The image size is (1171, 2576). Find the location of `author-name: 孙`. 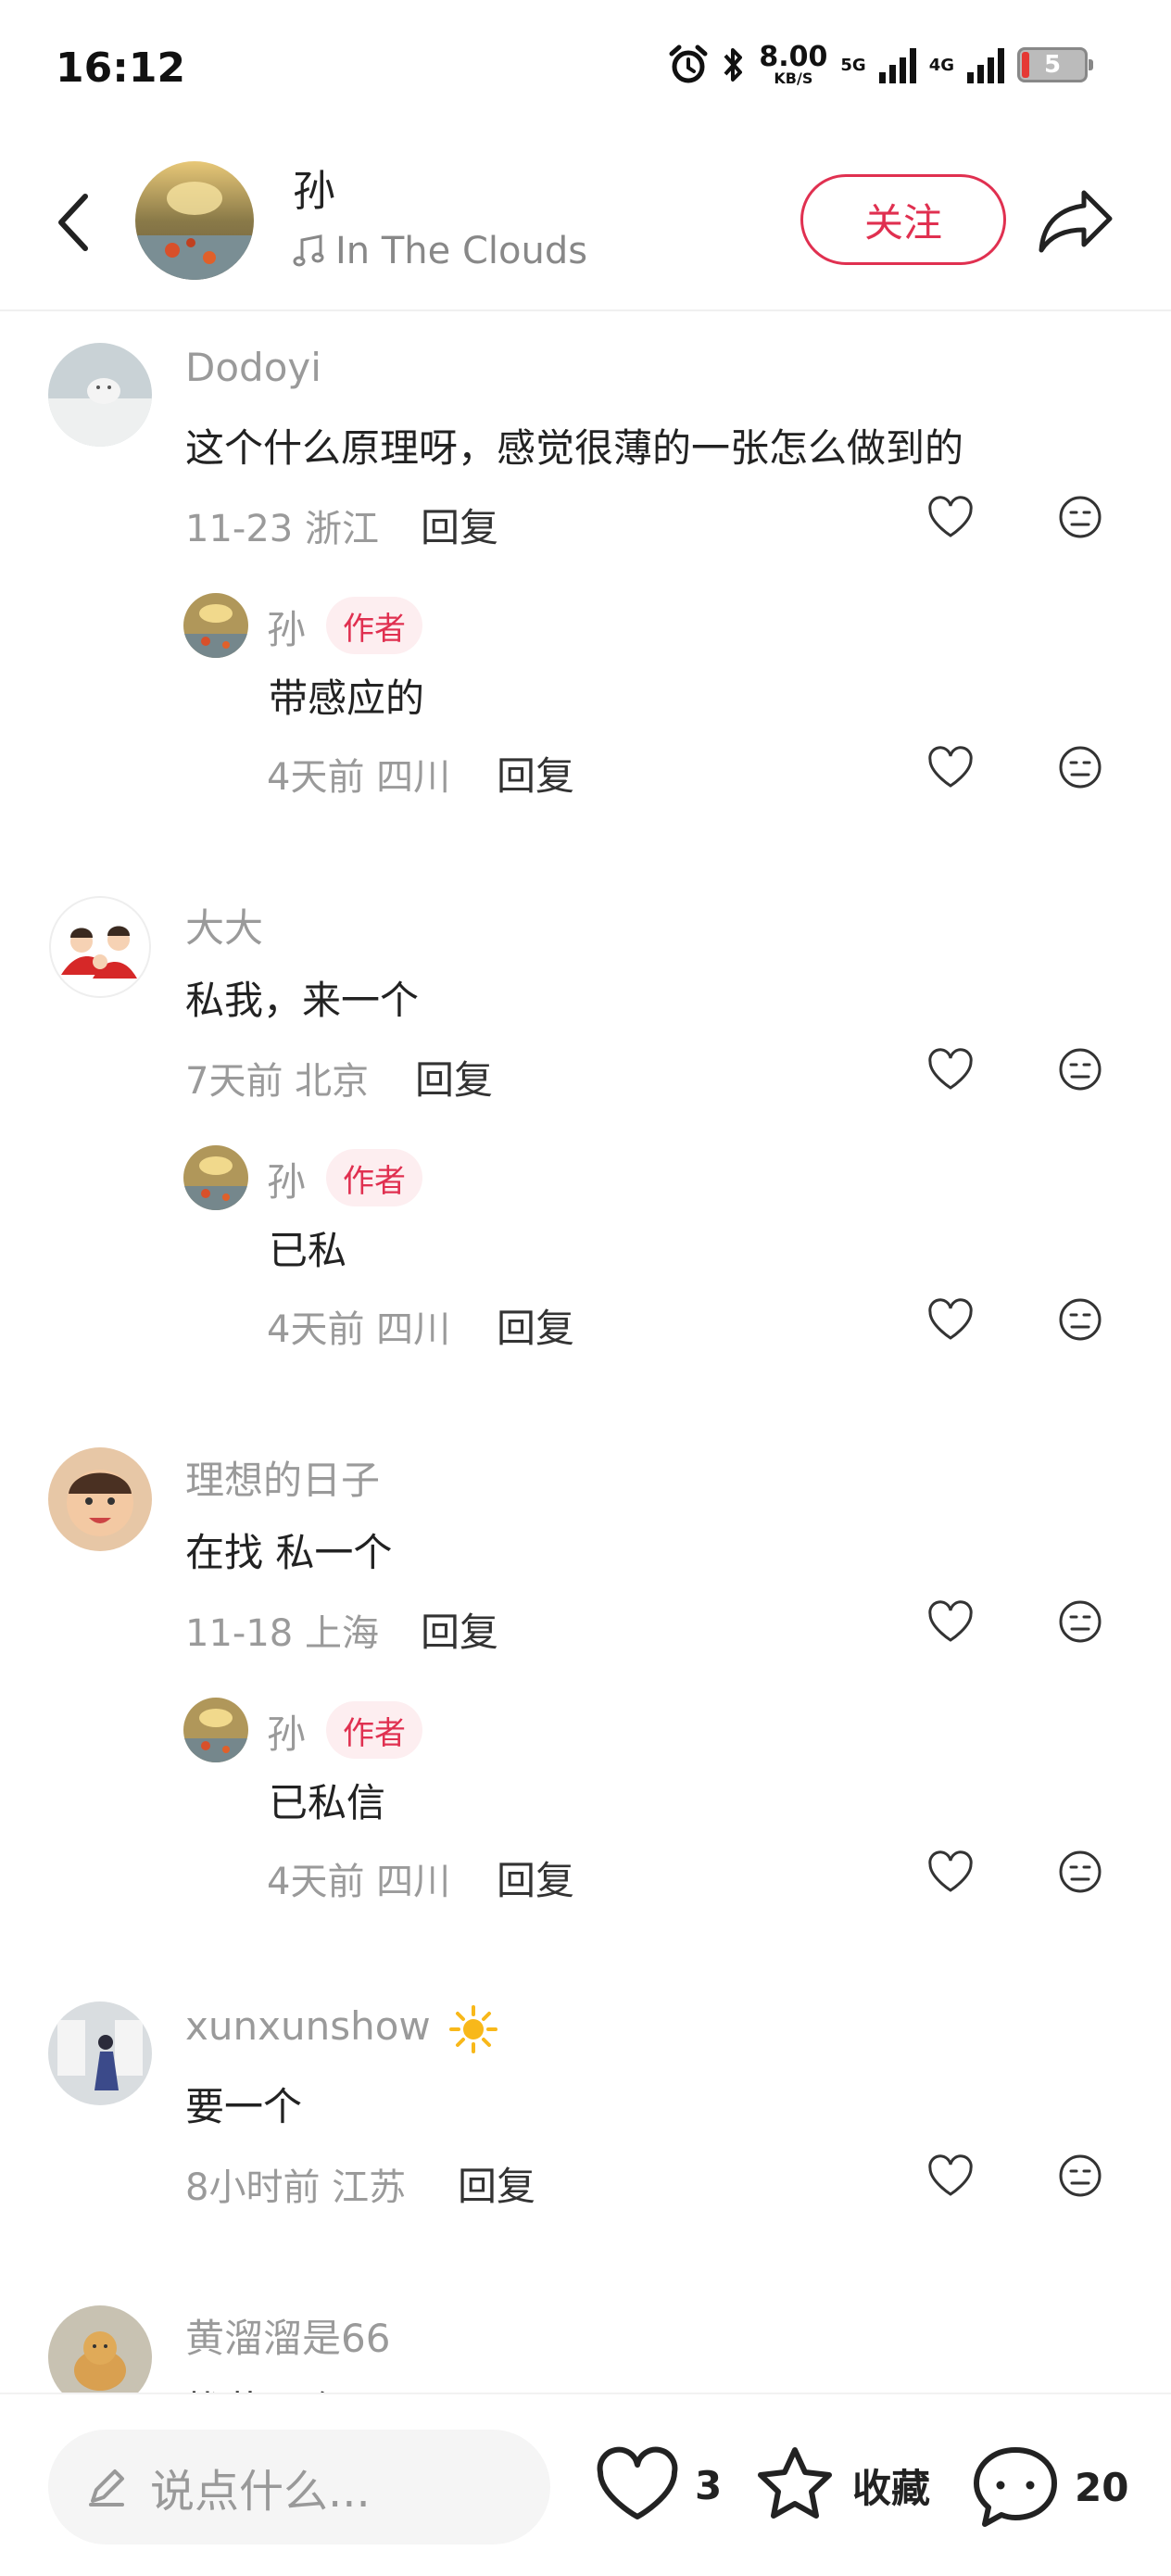

author-name: 孙 is located at coordinates (314, 189).